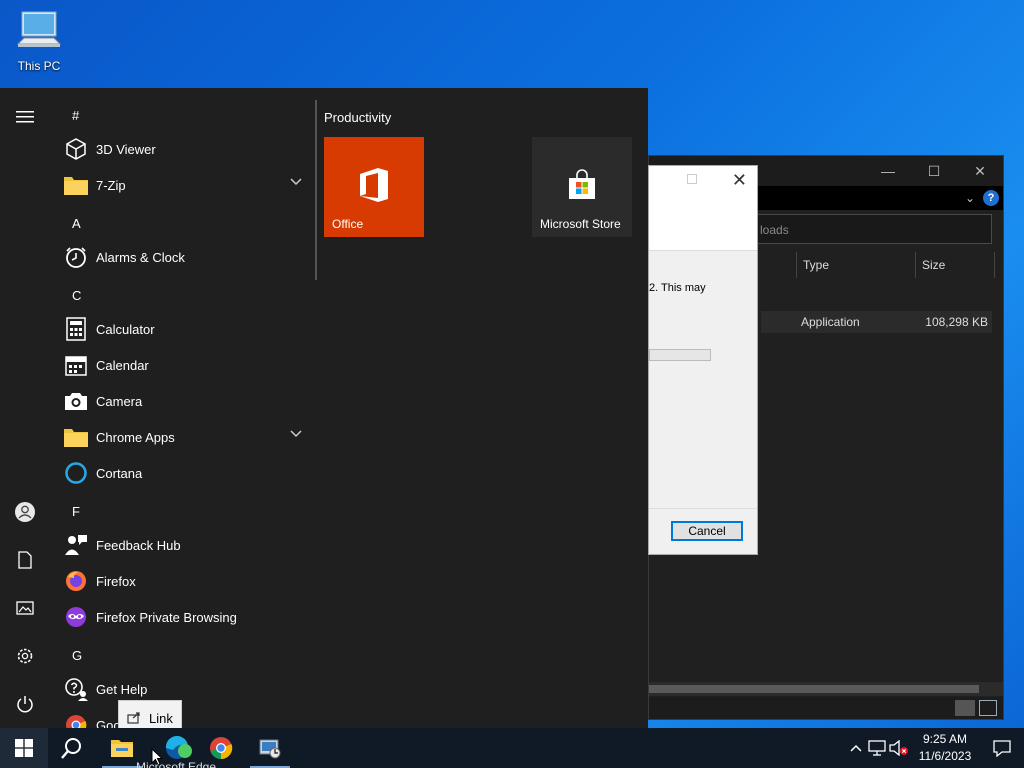 Image resolution: width=1024 pixels, height=768 pixels. Describe the element at coordinates (183, 473) in the screenshot. I see `app-cortana: Cortana` at that location.